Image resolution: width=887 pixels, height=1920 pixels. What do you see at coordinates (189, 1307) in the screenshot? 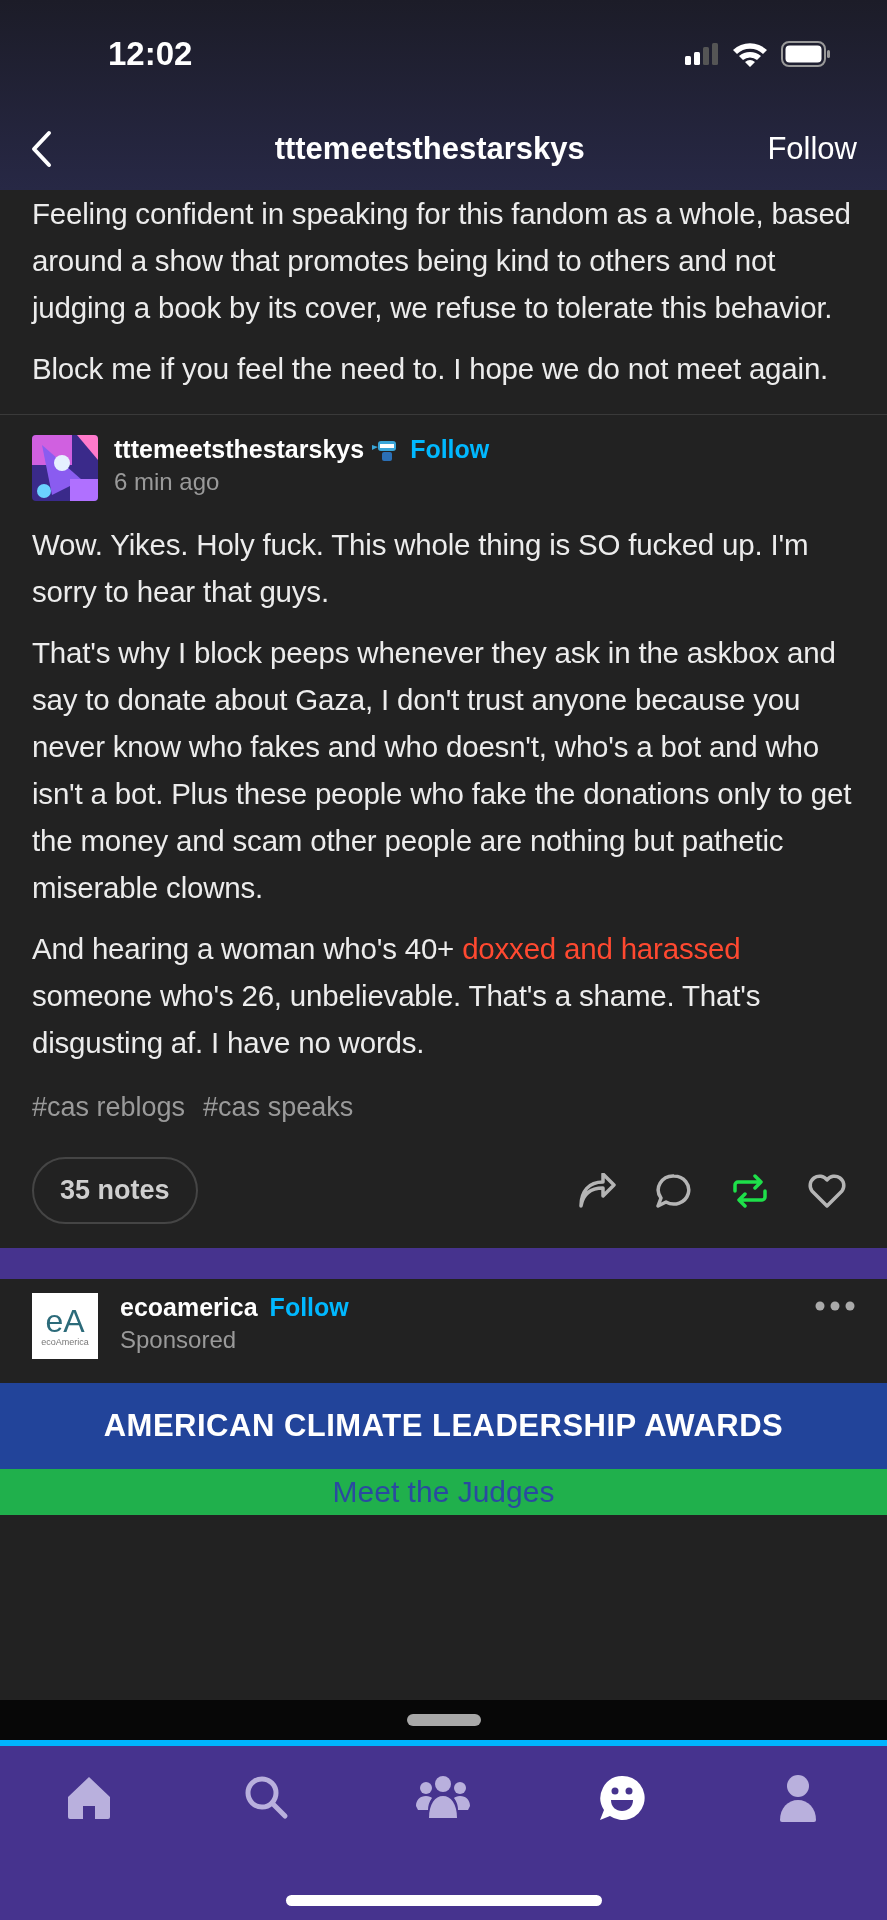
I see `advertiser-name: ecoamerica` at bounding box center [189, 1307].